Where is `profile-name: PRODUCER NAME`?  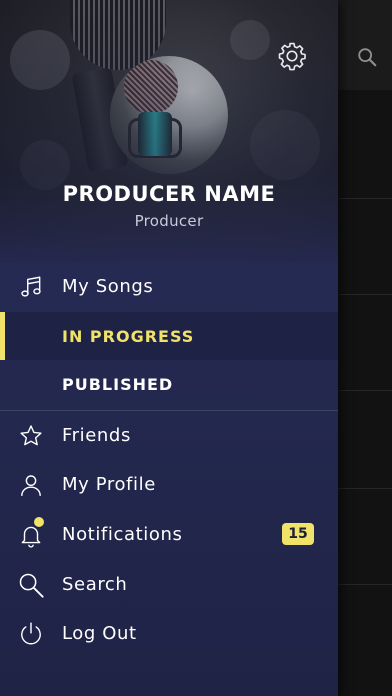 profile-name: PRODUCER NAME is located at coordinates (169, 194).